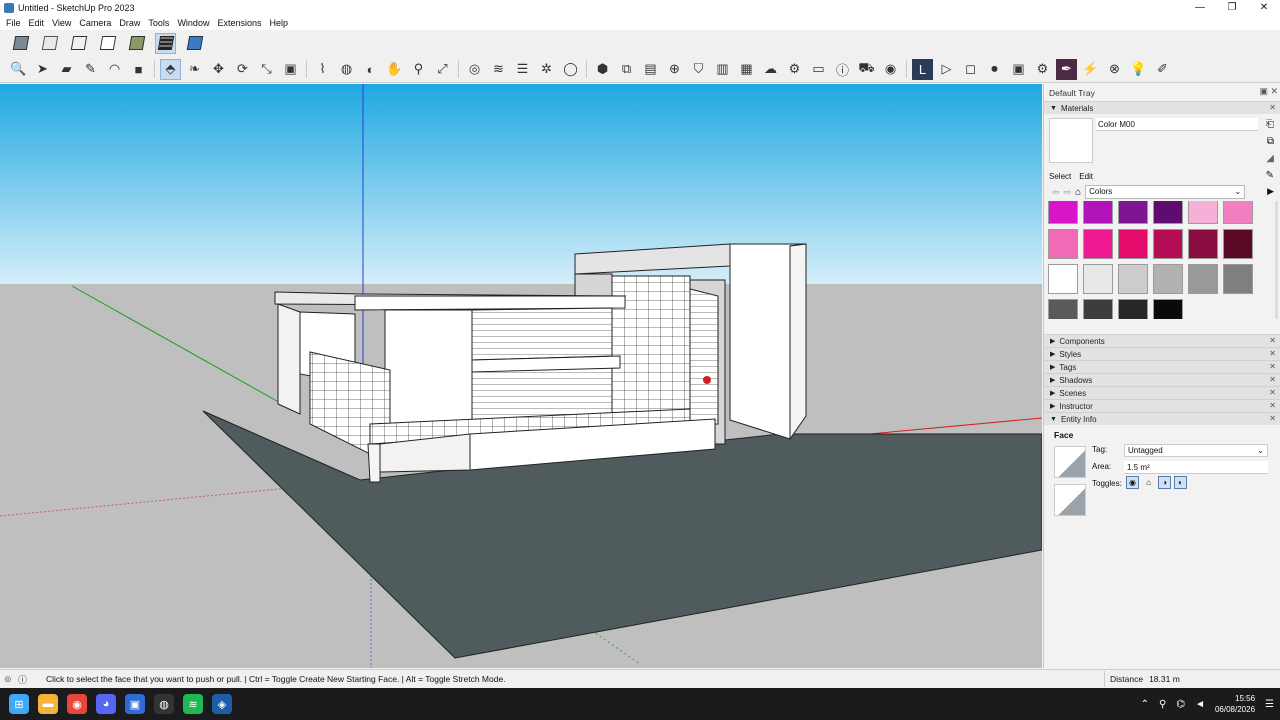  What do you see at coordinates (42, 69) in the screenshot?
I see `select-tool-icon: ➤` at bounding box center [42, 69].